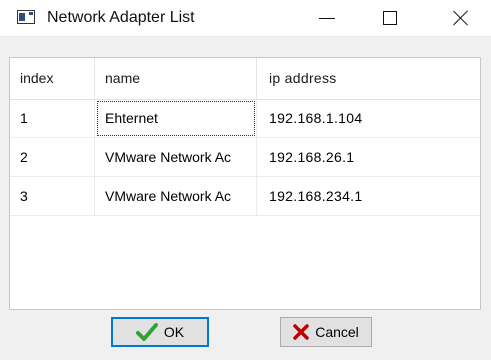  What do you see at coordinates (337, 332) in the screenshot?
I see `cancel-button-label: Cancel` at bounding box center [337, 332].